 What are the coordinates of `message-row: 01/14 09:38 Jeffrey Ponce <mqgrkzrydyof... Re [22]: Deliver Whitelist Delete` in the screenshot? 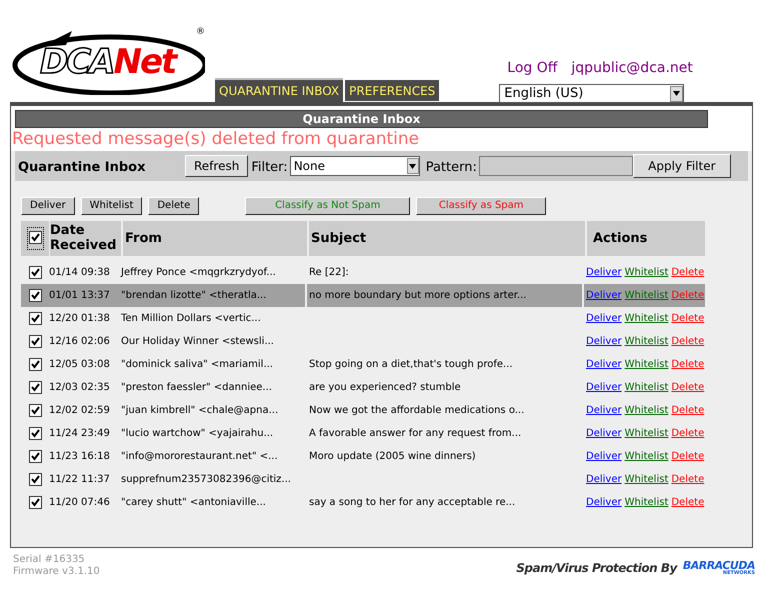 It's located at (363, 272).